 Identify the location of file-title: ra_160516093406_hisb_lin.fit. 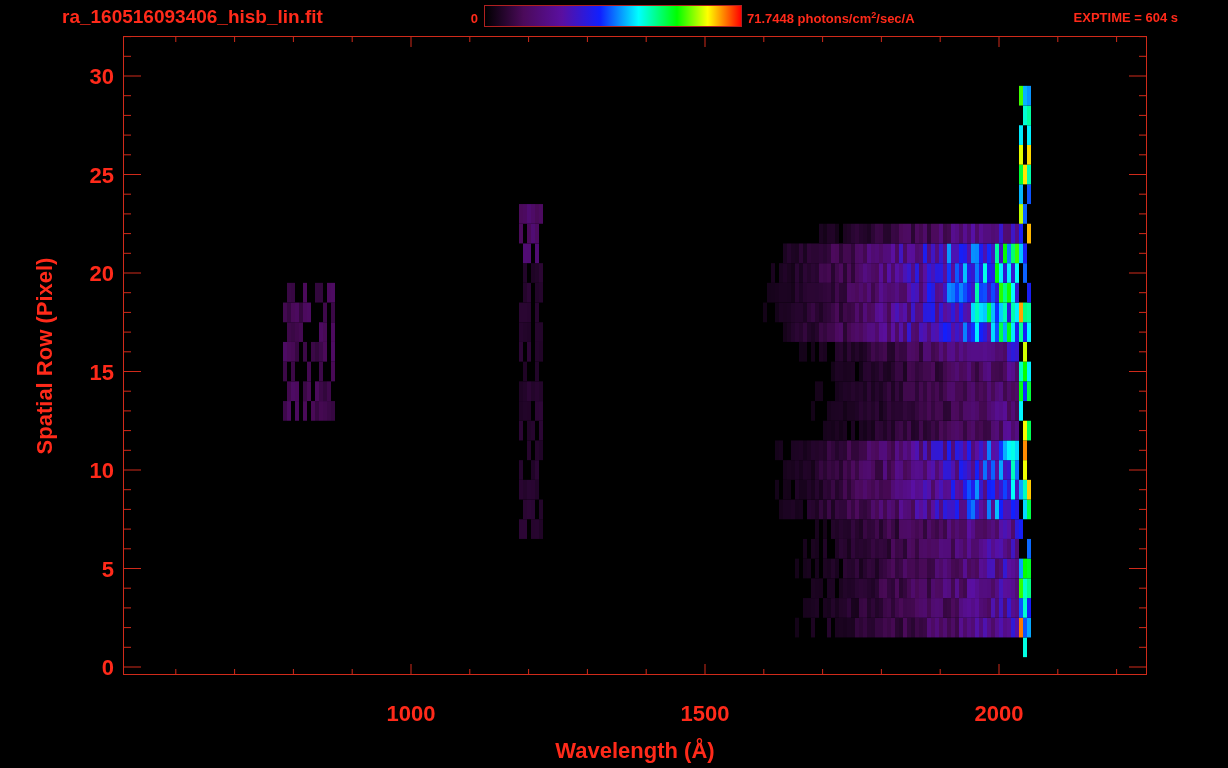
(193, 16).